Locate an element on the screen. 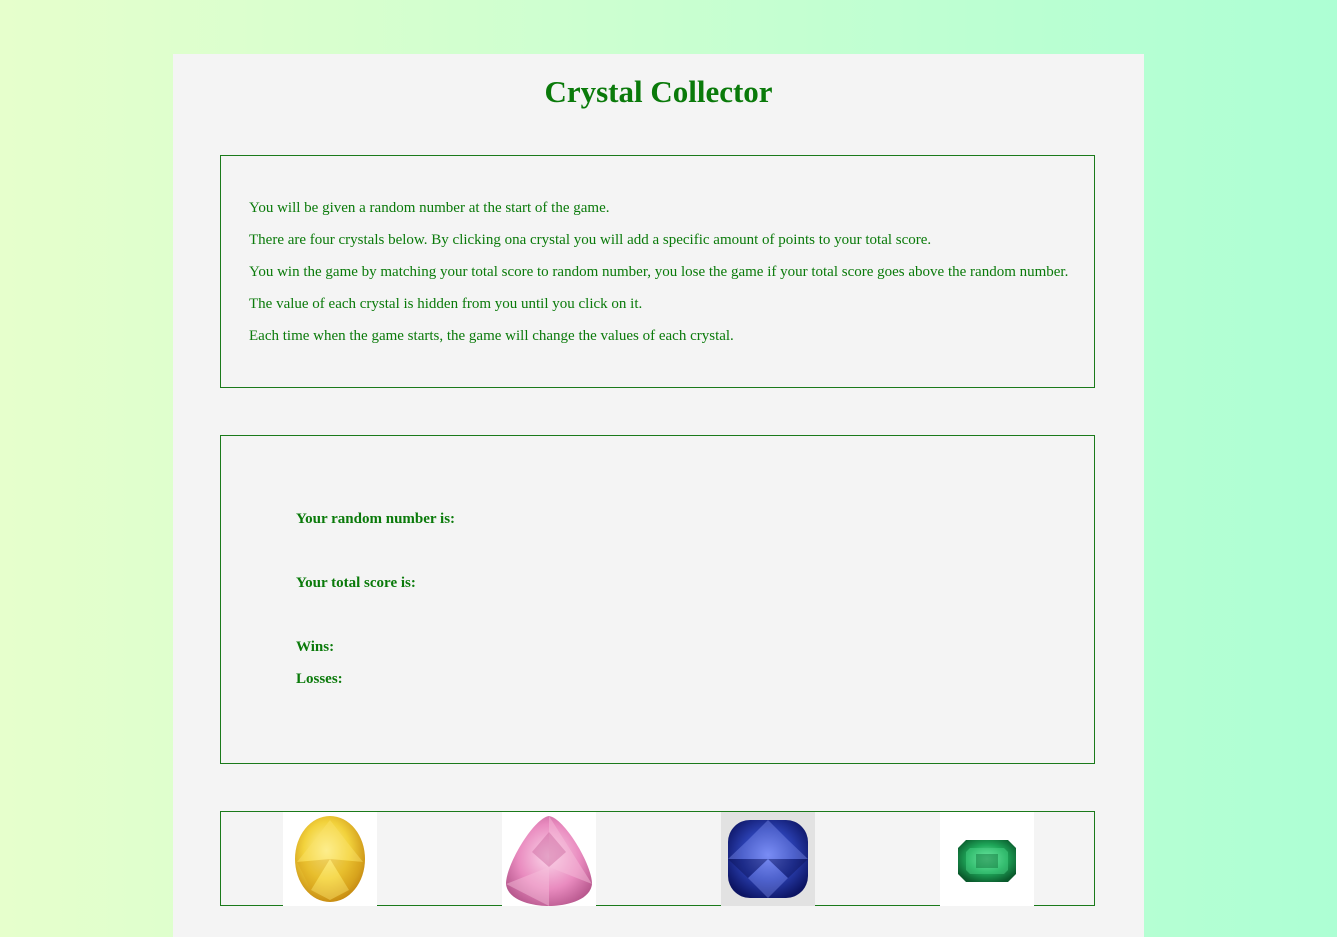 This screenshot has width=1337, height=937. yellow-gem-icon is located at coordinates (330, 859).